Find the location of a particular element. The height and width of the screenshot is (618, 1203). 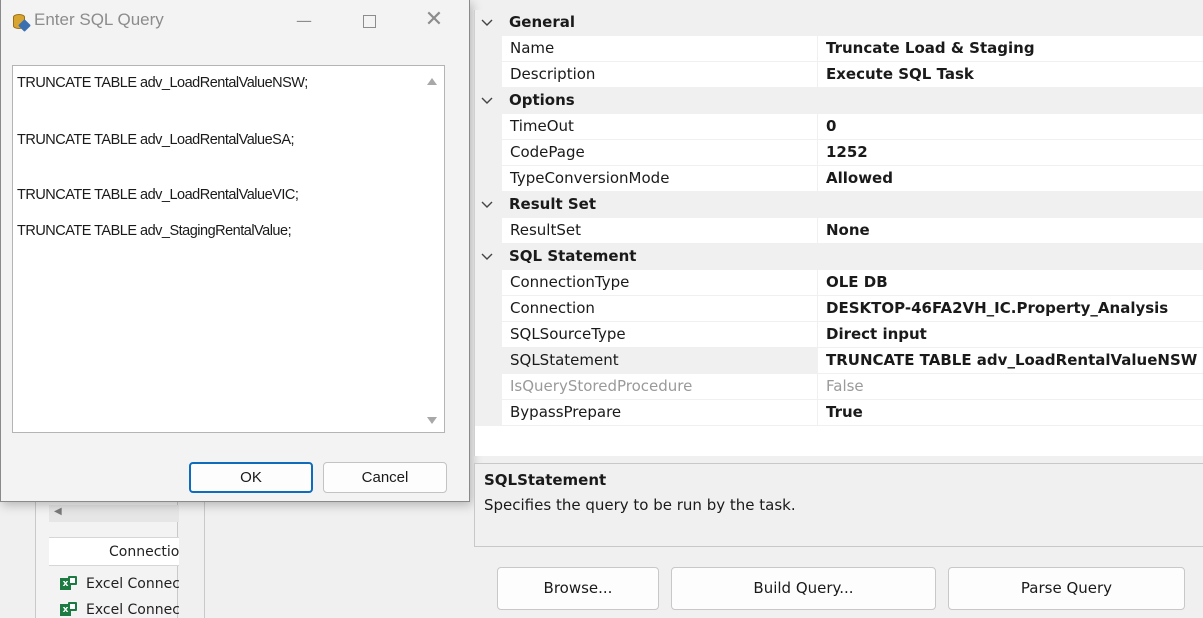

category-label: General is located at coordinates (542, 22).